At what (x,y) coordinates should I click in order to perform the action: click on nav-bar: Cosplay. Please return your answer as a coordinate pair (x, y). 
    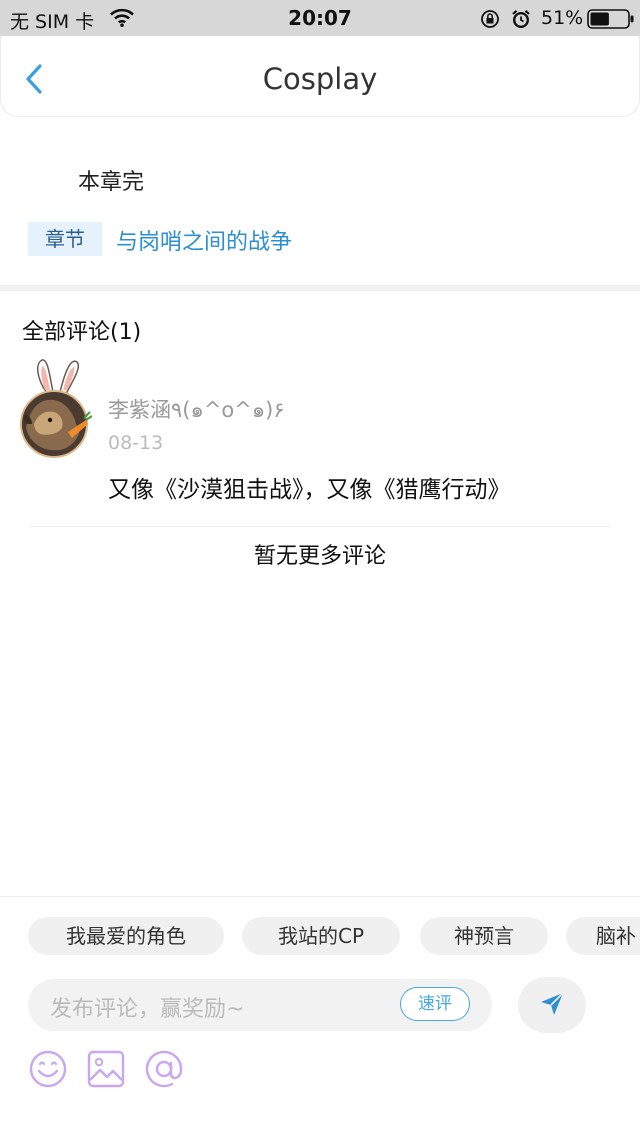
    Looking at the image, I should click on (320, 76).